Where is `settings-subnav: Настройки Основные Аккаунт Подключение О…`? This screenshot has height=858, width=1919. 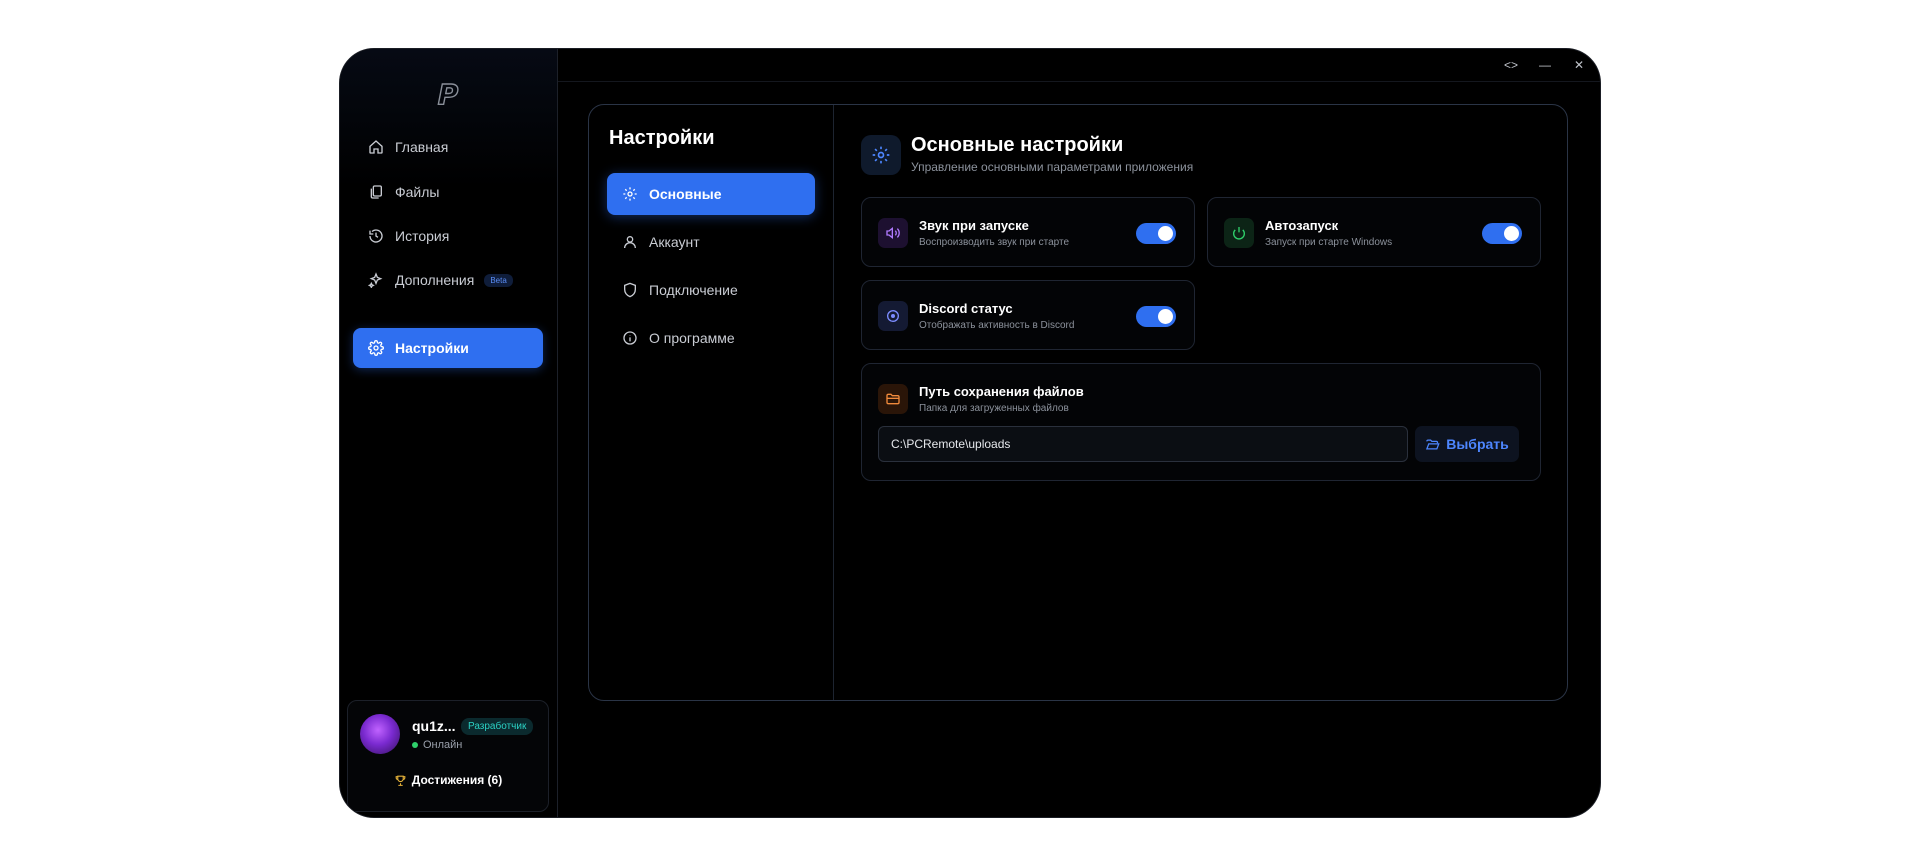 settings-subnav: Настройки Основные Аккаунт Подключение О… is located at coordinates (711, 402).